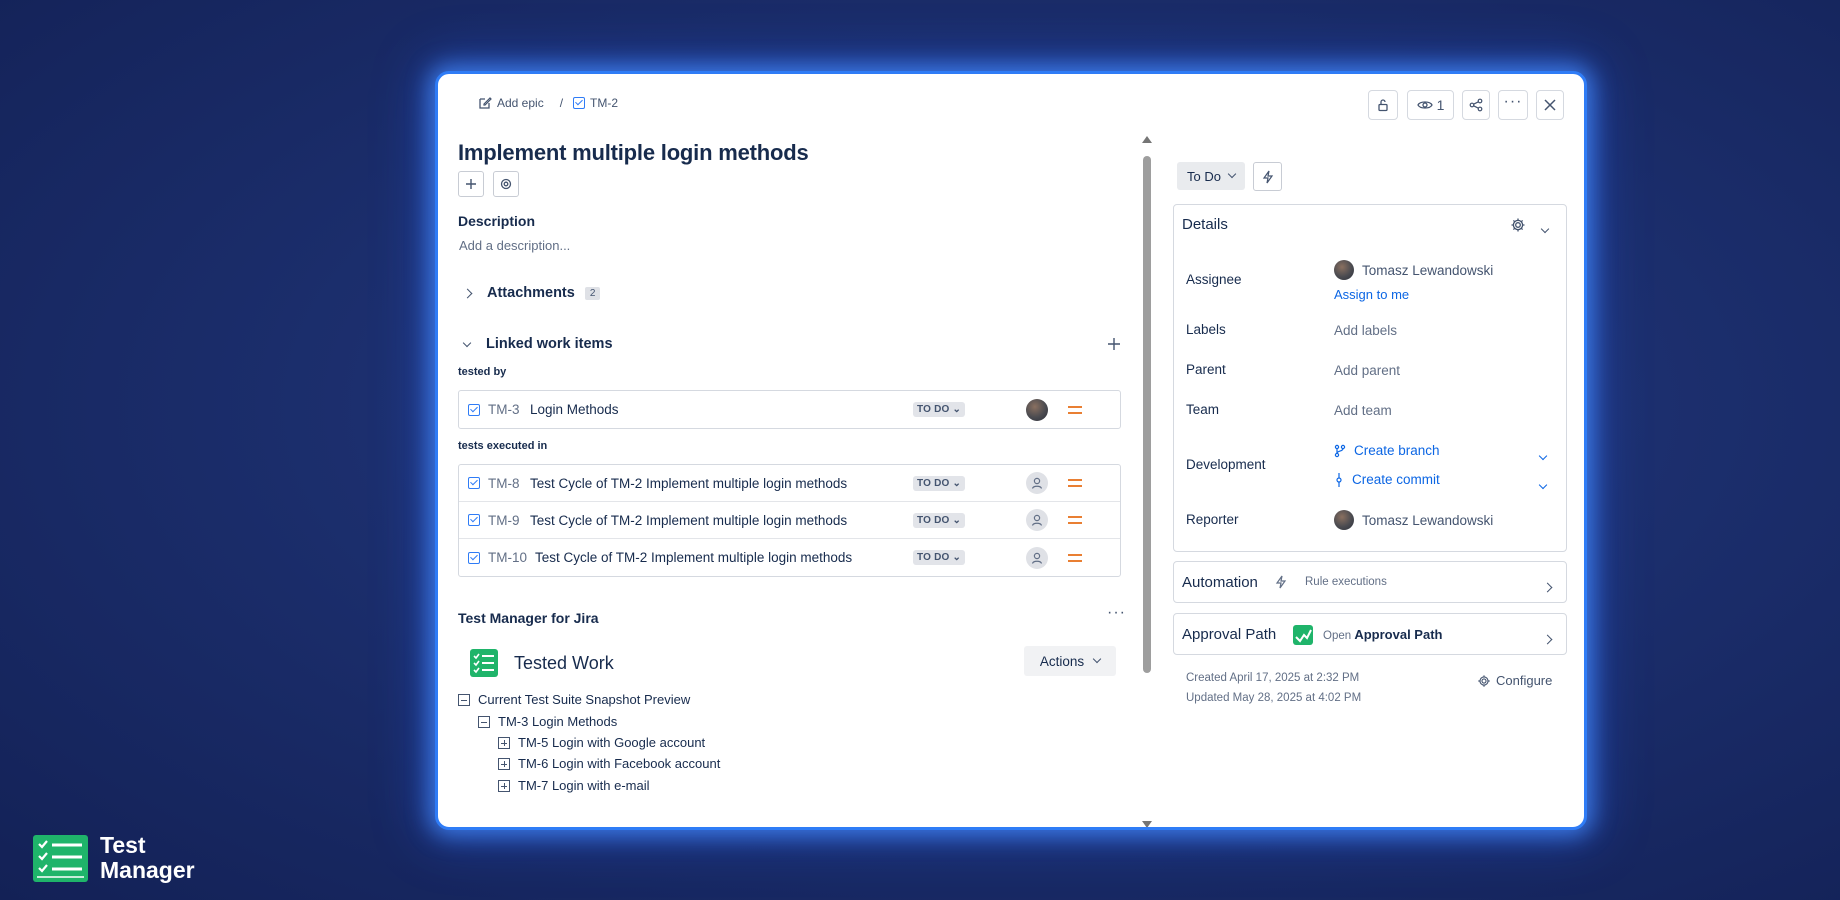 The width and height of the screenshot is (1840, 900). I want to click on add-child-button, so click(471, 184).